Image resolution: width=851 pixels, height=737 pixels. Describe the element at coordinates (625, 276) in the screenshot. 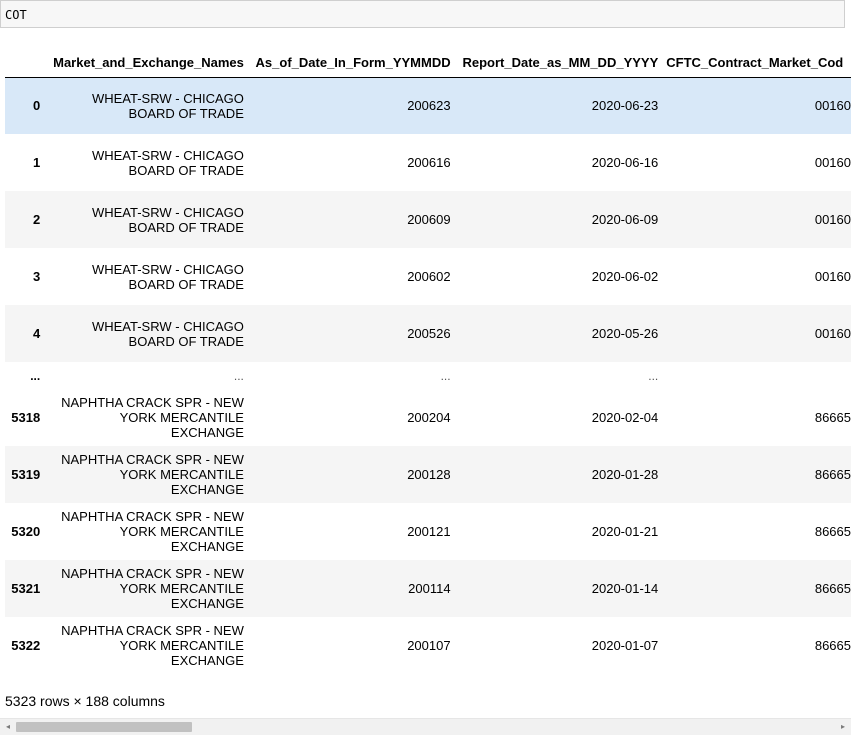

I see `report-date-cell: 2020-06-02` at that location.